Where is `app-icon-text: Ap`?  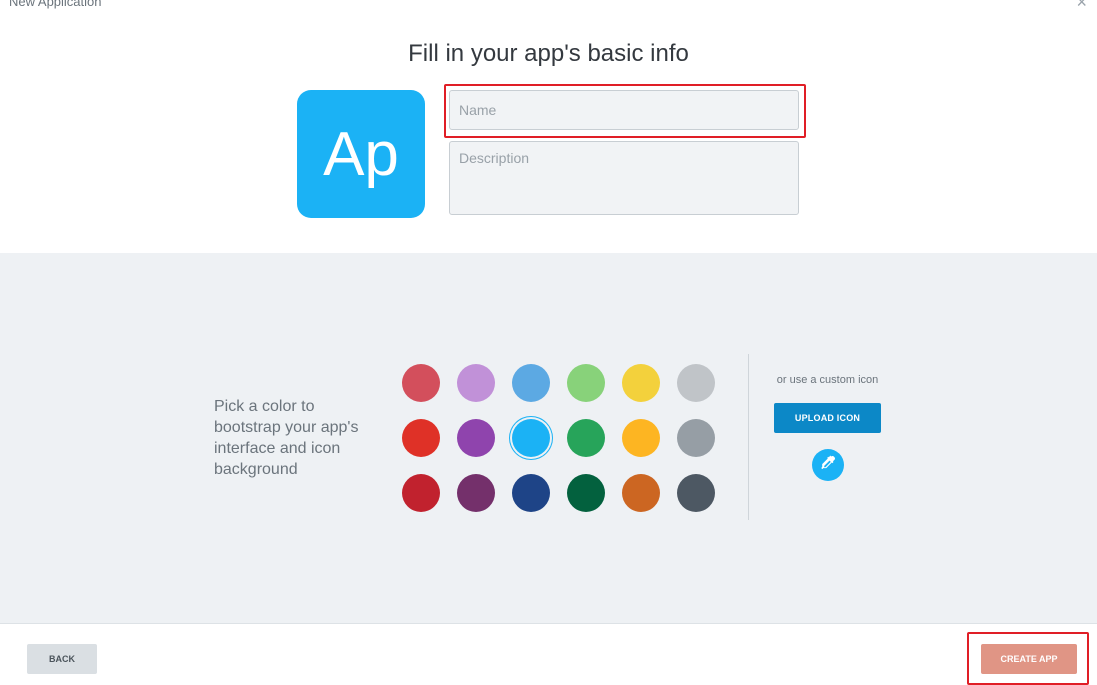 app-icon-text: Ap is located at coordinates (361, 154).